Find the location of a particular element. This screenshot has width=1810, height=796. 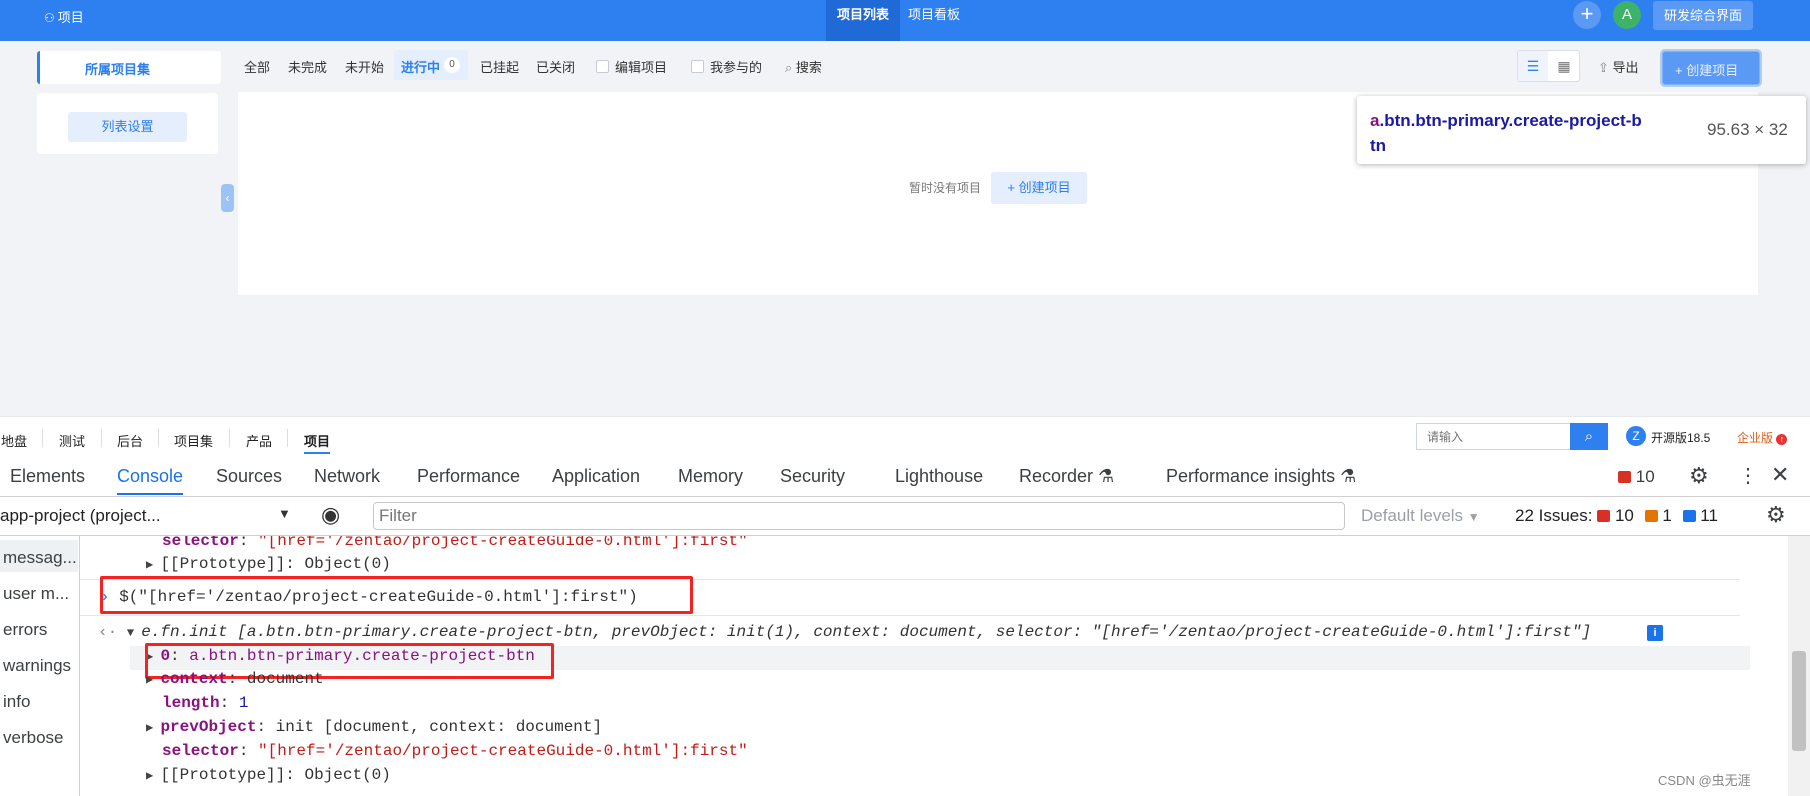

filter-closed: 已关闭 is located at coordinates (555, 66).